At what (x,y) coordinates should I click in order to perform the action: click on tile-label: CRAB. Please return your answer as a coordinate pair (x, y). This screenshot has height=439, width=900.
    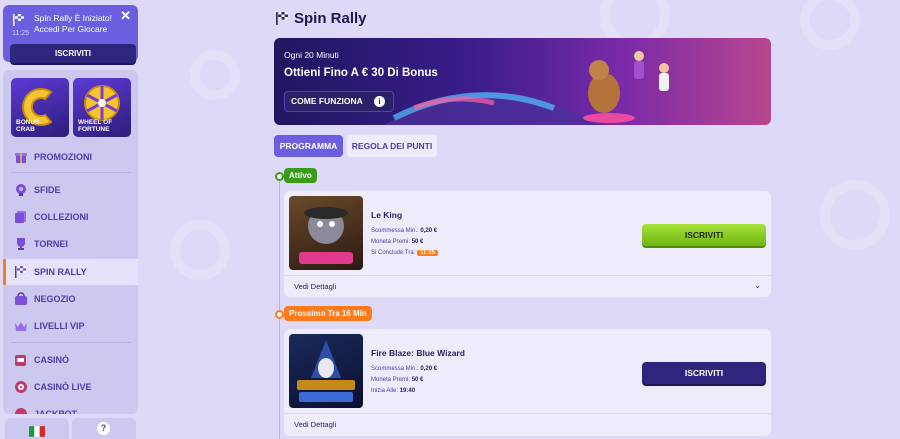
    Looking at the image, I should click on (25, 129).